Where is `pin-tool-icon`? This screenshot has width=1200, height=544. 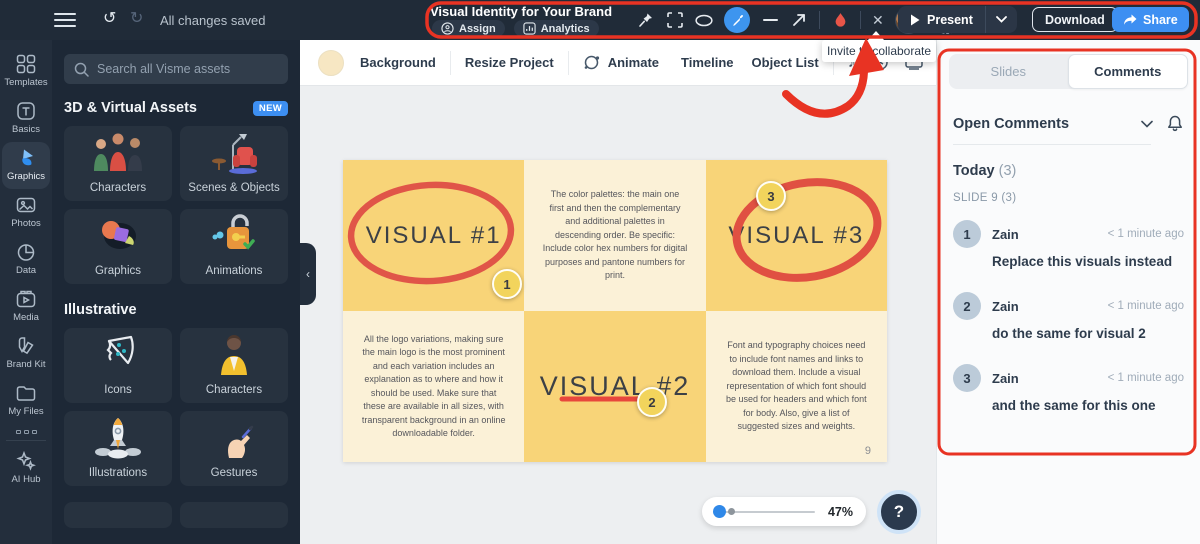
pin-tool-icon is located at coordinates (646, 20).